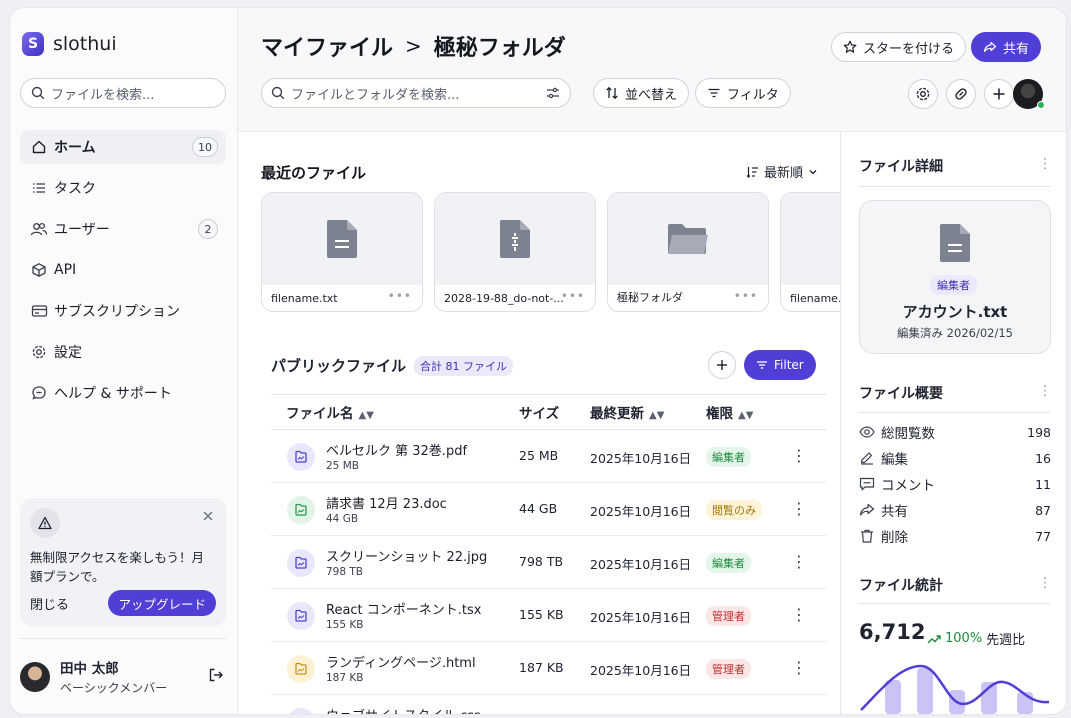  Describe the element at coordinates (538, 508) in the screenshot. I see `file-size: 44 GB` at that location.